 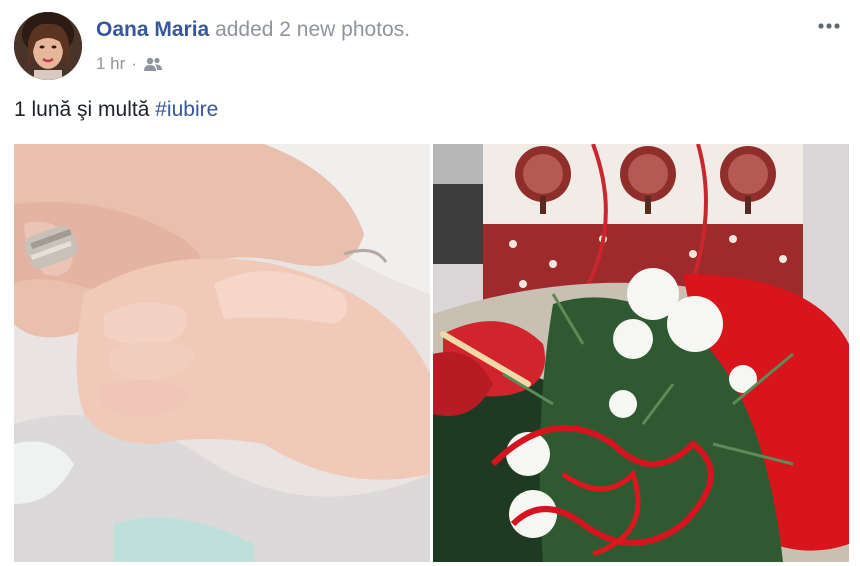 I want to click on avatar-image, so click(x=48, y=46).